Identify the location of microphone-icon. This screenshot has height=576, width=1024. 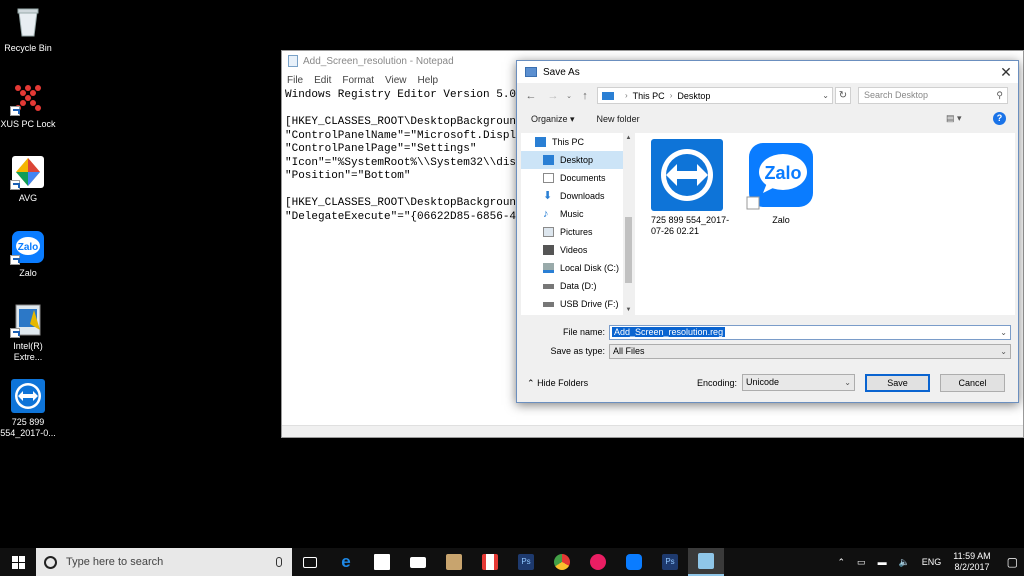
(279, 562).